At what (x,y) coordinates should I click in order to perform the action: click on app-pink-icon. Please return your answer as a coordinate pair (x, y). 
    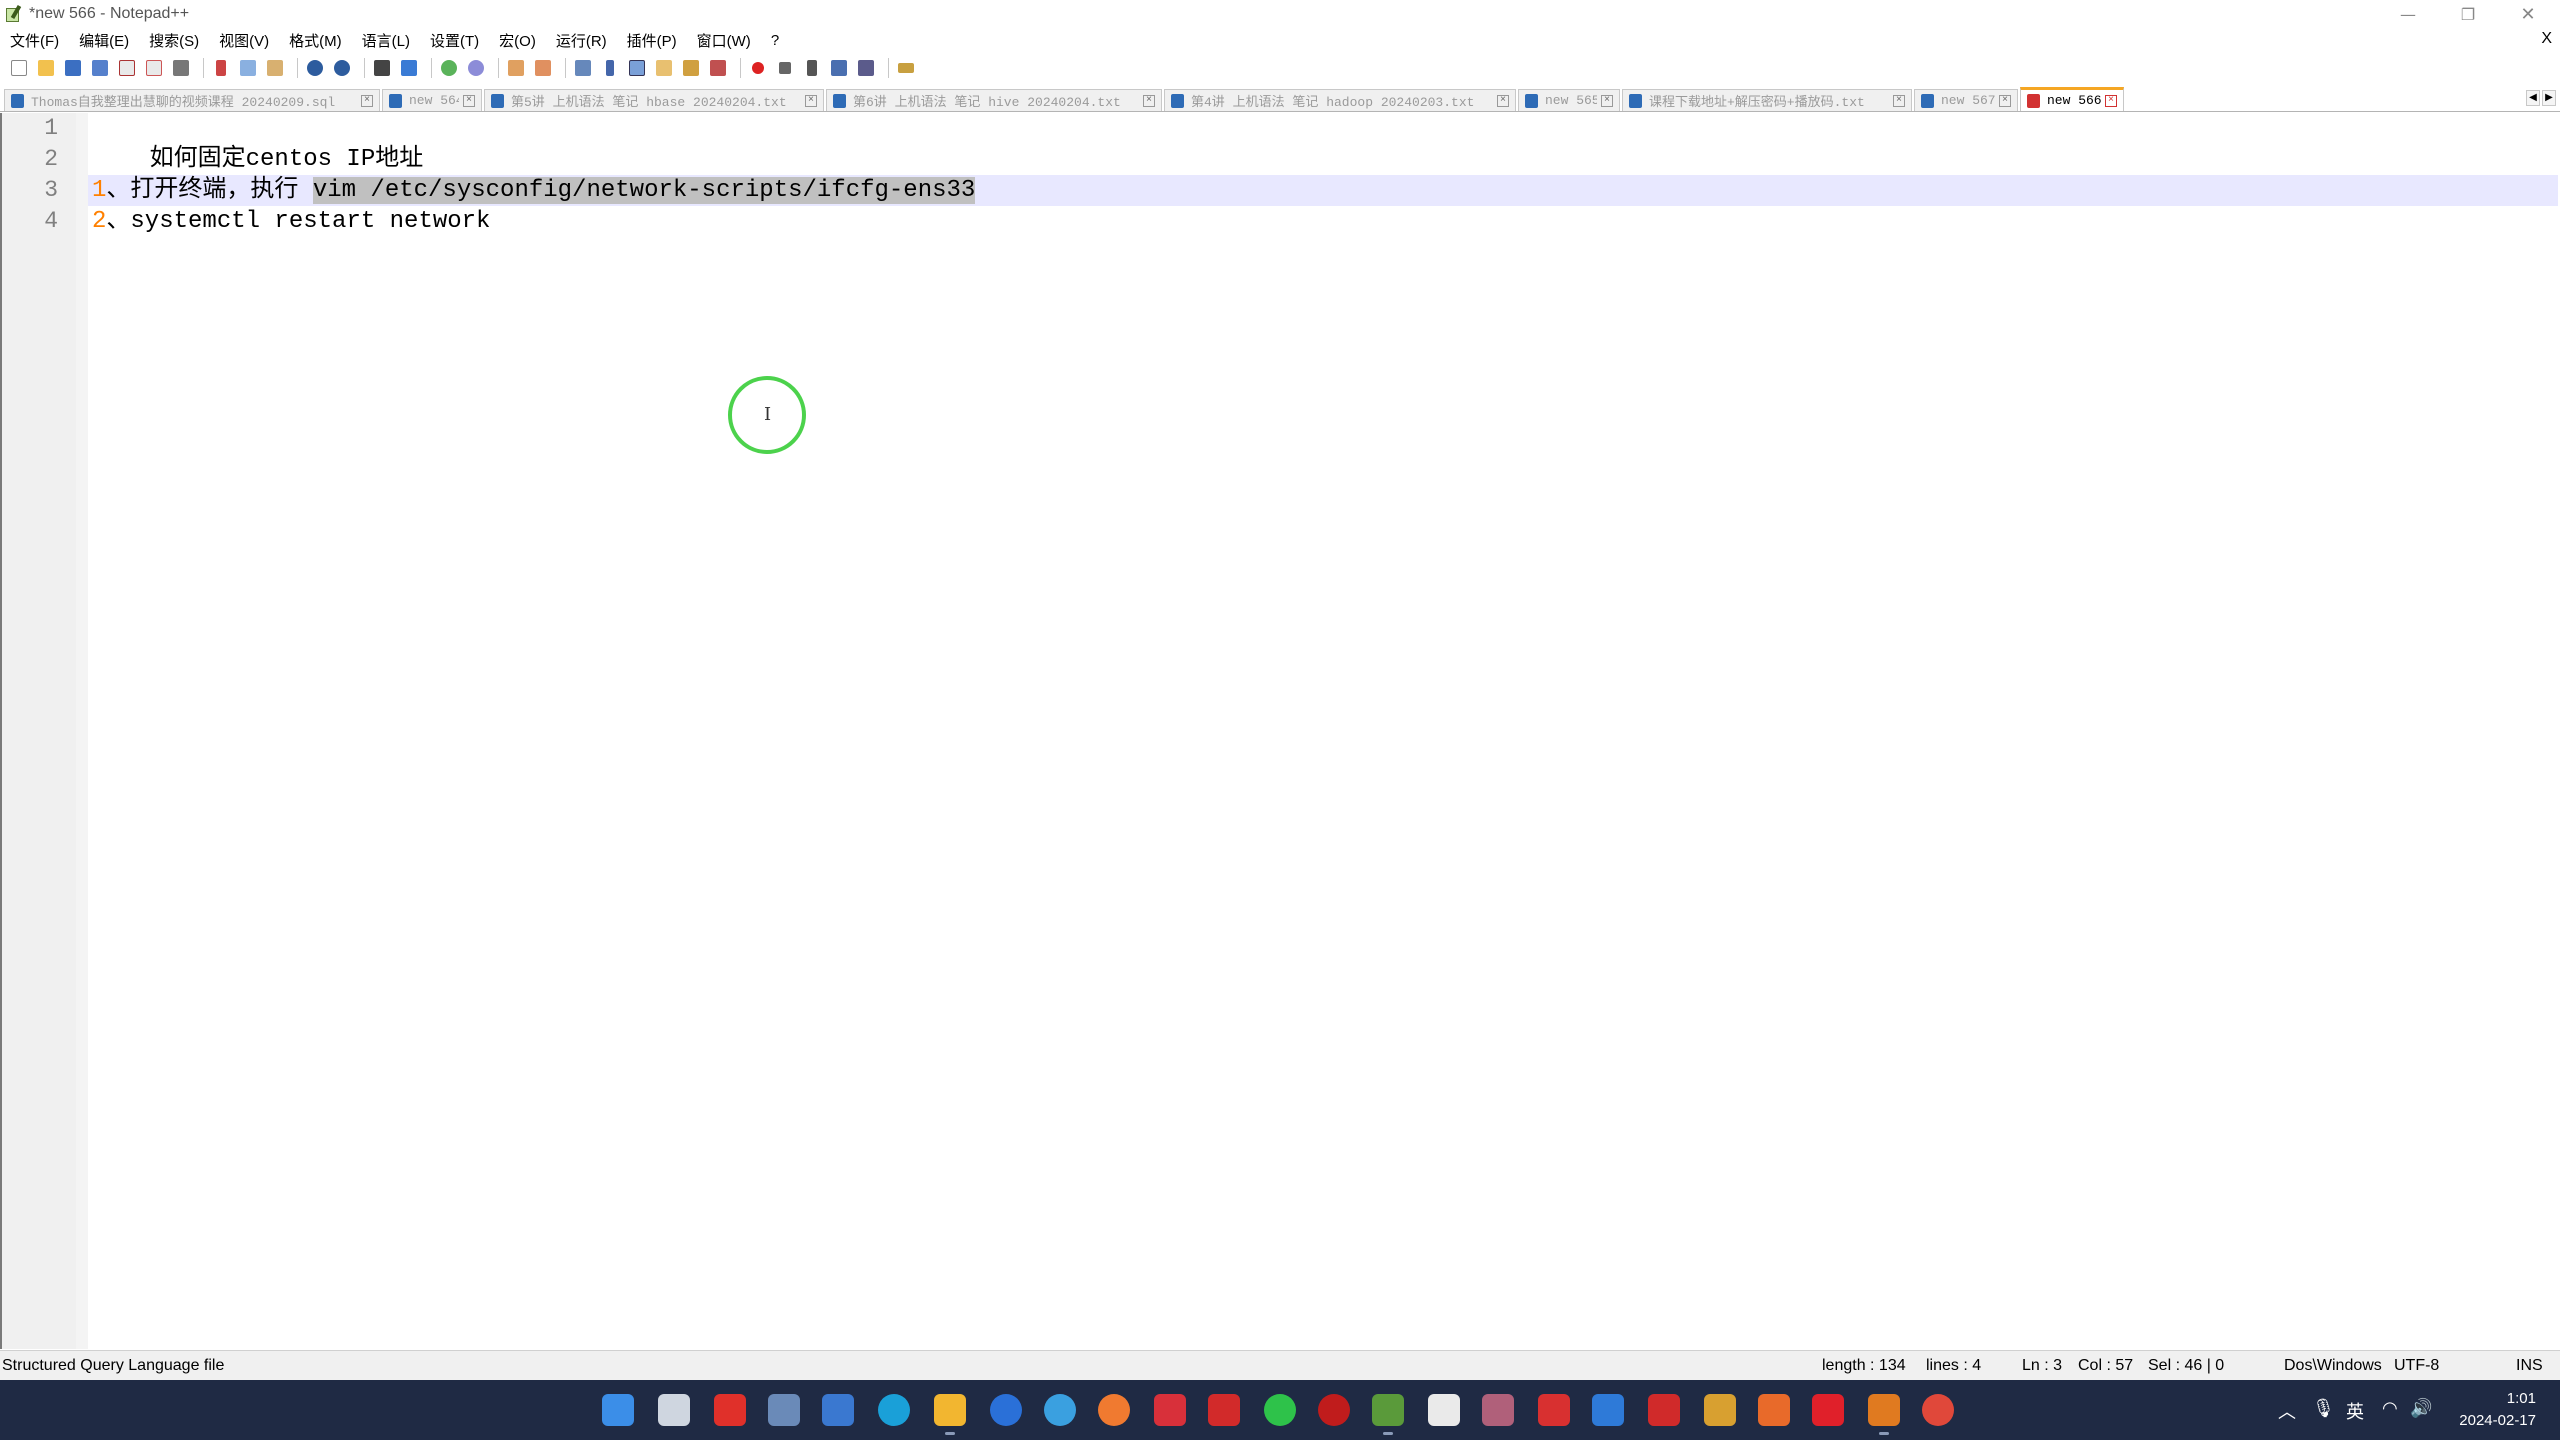
    Looking at the image, I should click on (1498, 1410).